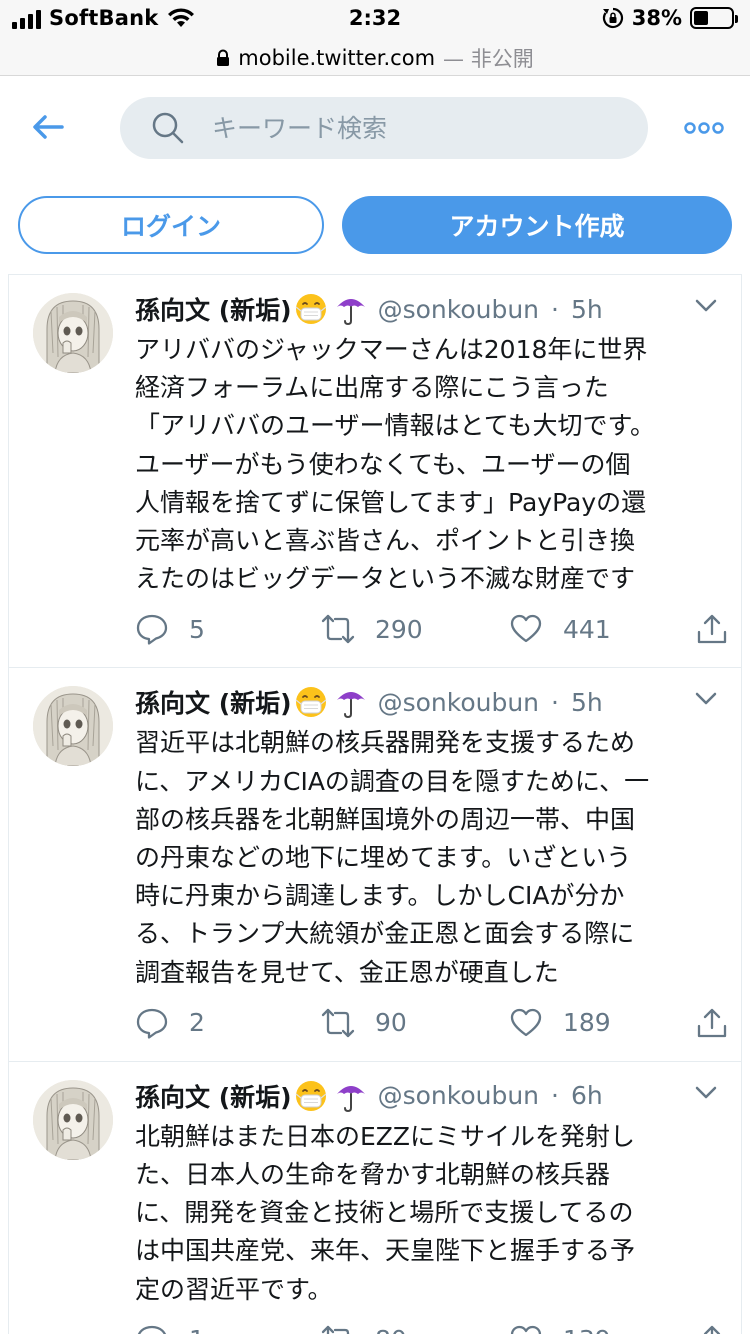 The width and height of the screenshot is (750, 1334). I want to click on tweet-timestamp: 6h, so click(587, 1095).